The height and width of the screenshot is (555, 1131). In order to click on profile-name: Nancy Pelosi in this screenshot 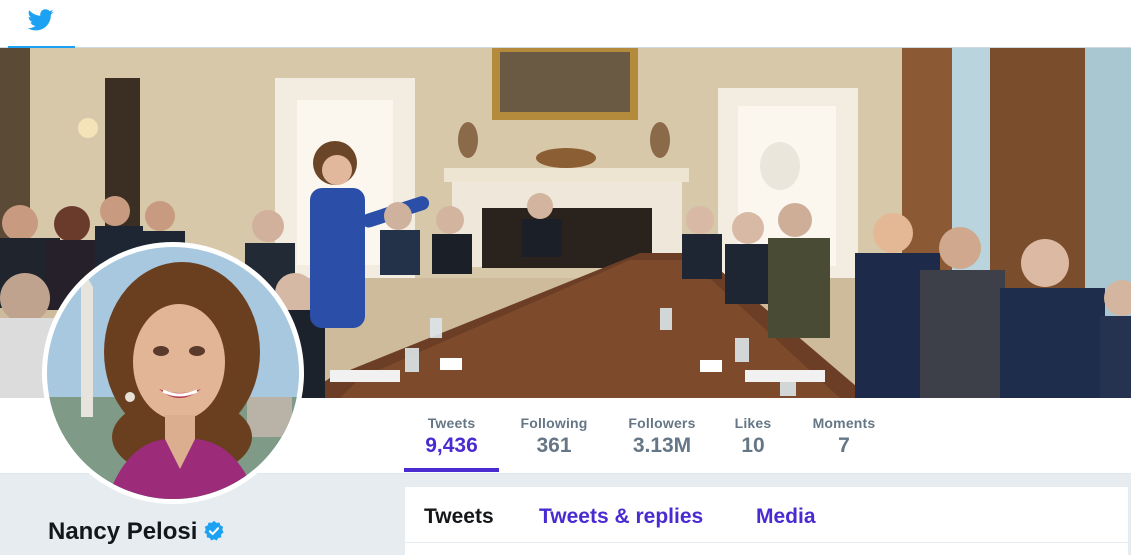, I will do `click(123, 531)`.